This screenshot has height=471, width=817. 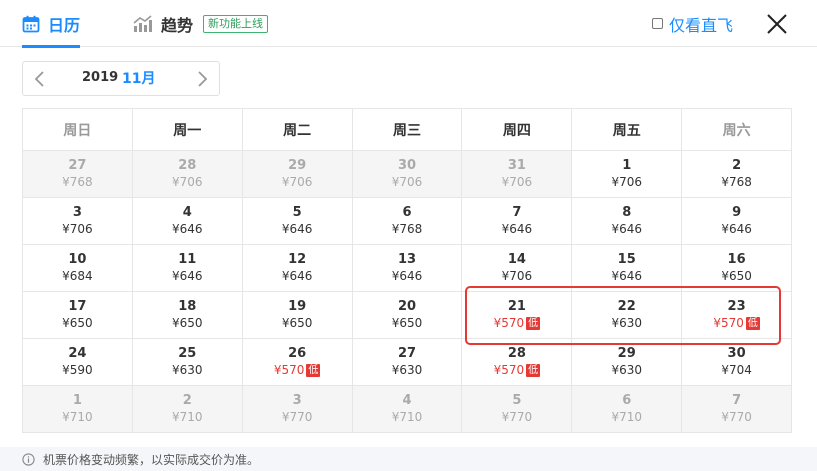 I want to click on day-cell: 9 ¥646, so click(x=737, y=221).